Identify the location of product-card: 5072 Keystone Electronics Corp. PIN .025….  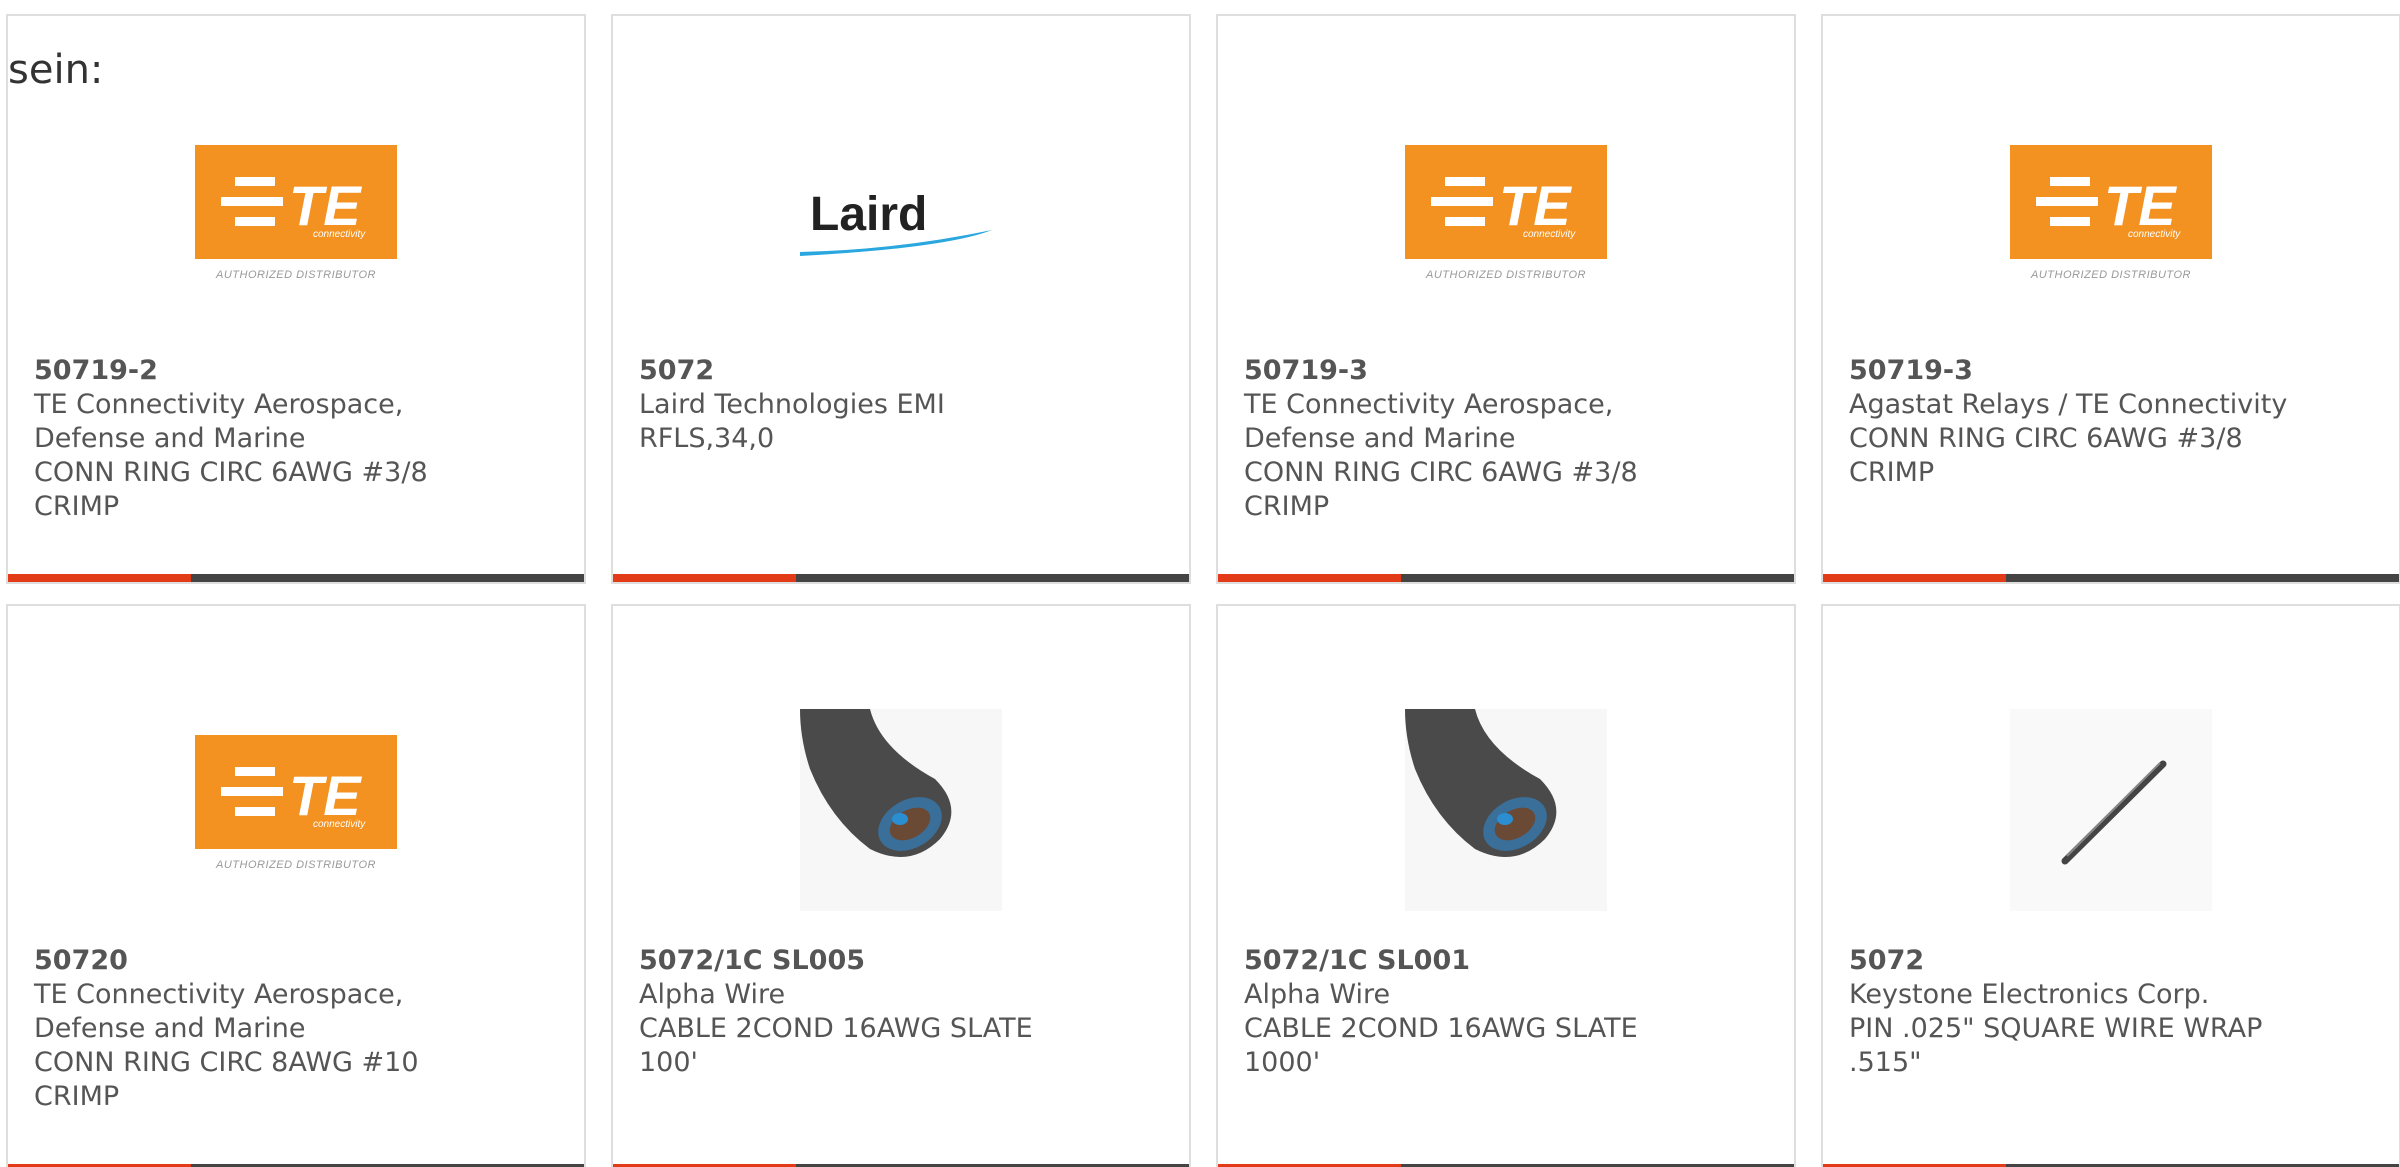
(2110, 885).